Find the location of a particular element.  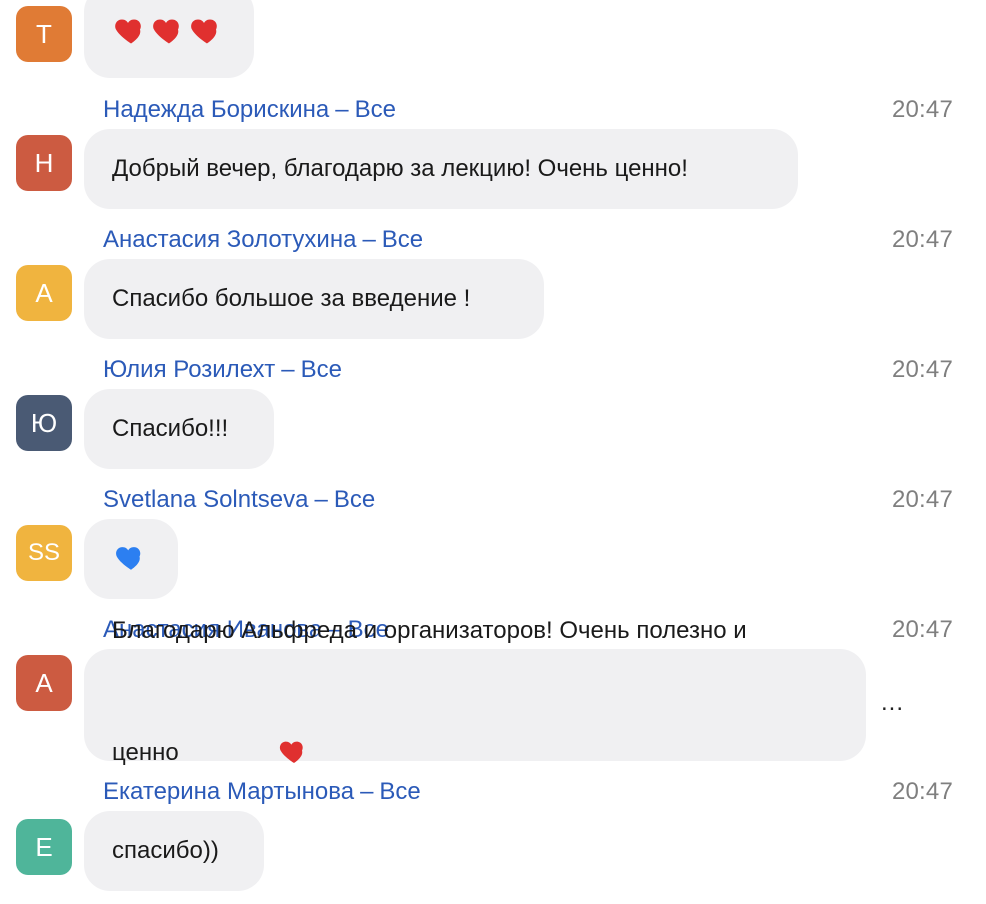

message-bubble: Спасибо большое за введение ! is located at coordinates (314, 299).